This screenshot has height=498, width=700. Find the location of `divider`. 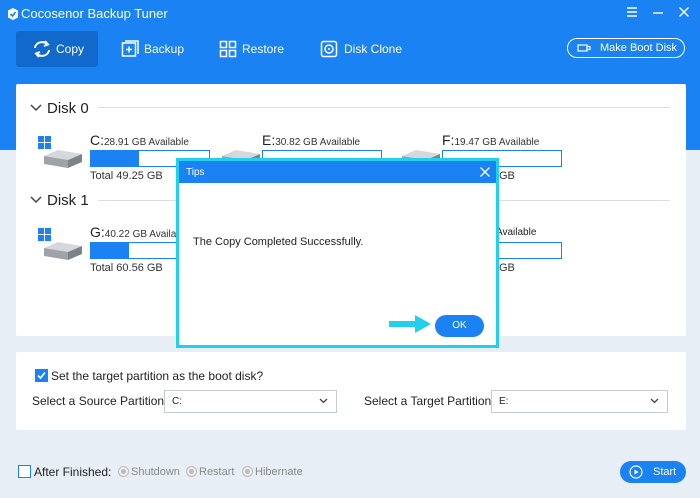

divider is located at coordinates (384, 107).